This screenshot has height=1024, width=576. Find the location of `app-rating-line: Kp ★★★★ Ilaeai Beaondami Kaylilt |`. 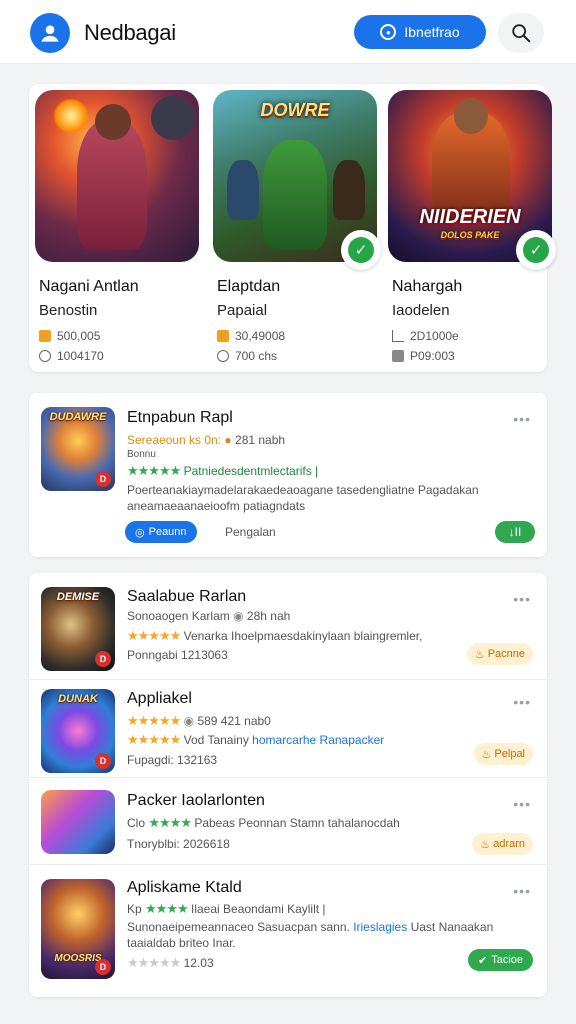

app-rating-line: Kp ★★★★ Ilaeai Beaondami Kaylilt | is located at coordinates (226, 909).